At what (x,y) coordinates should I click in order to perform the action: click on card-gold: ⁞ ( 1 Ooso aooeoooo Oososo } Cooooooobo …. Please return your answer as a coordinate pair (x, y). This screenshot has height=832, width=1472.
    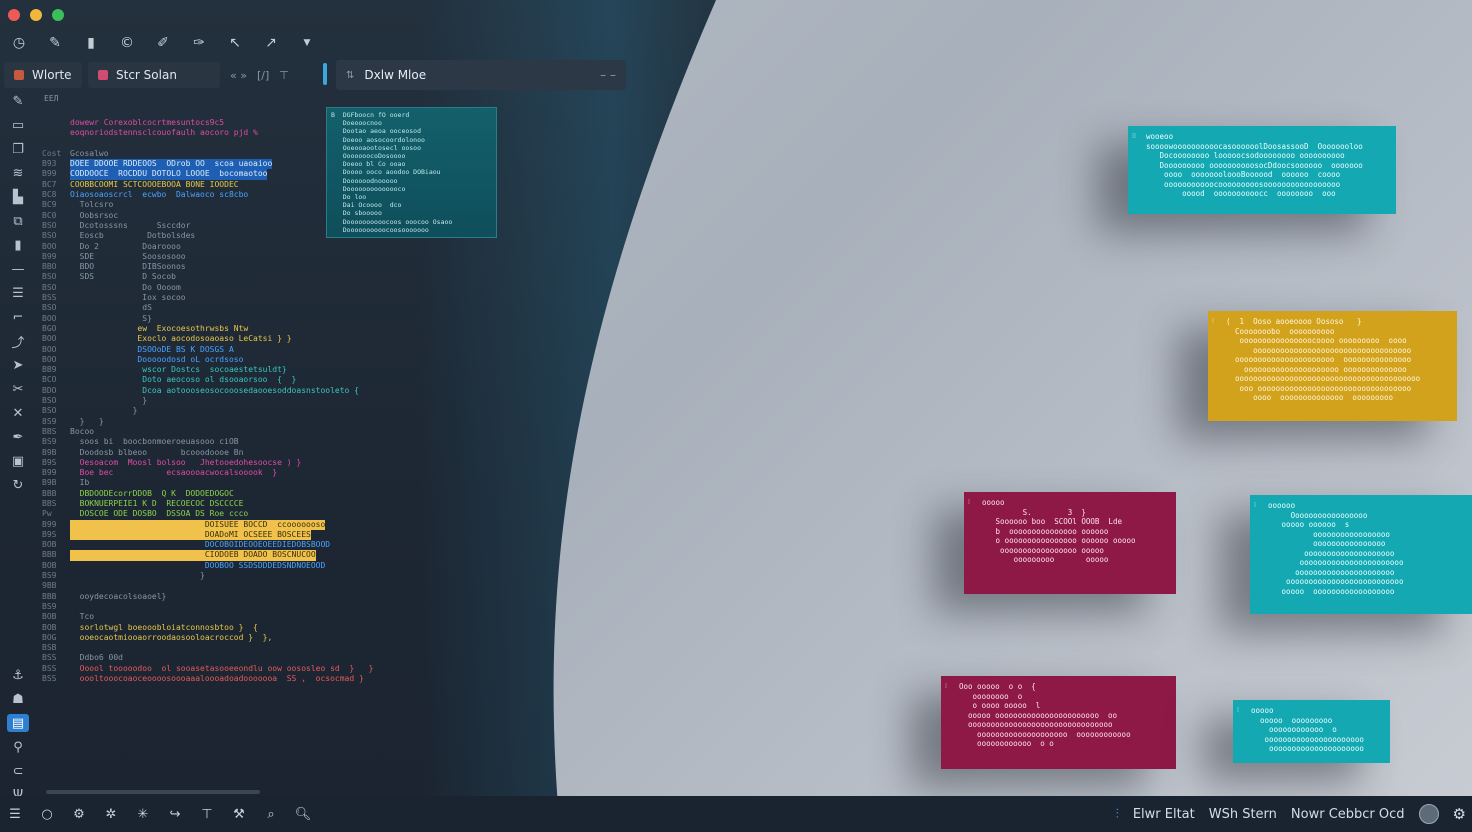
    Looking at the image, I should click on (1332, 366).